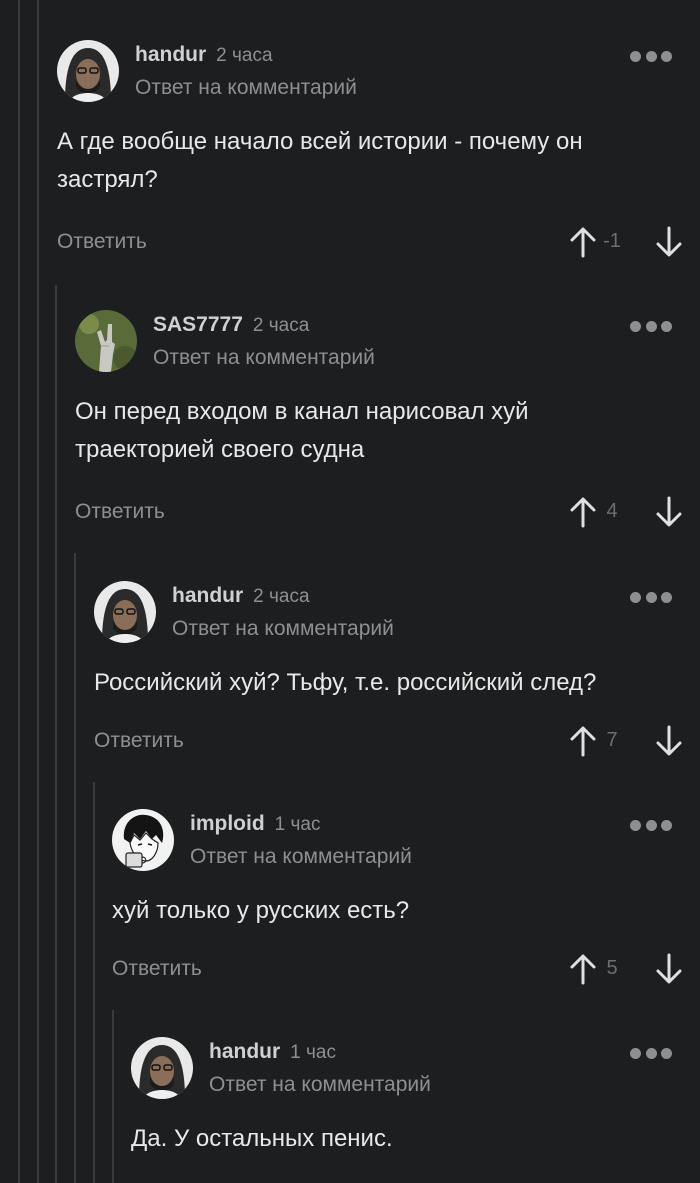 The image size is (700, 1183). What do you see at coordinates (378, 512) in the screenshot?
I see `comment-actions: Ответить 4` at bounding box center [378, 512].